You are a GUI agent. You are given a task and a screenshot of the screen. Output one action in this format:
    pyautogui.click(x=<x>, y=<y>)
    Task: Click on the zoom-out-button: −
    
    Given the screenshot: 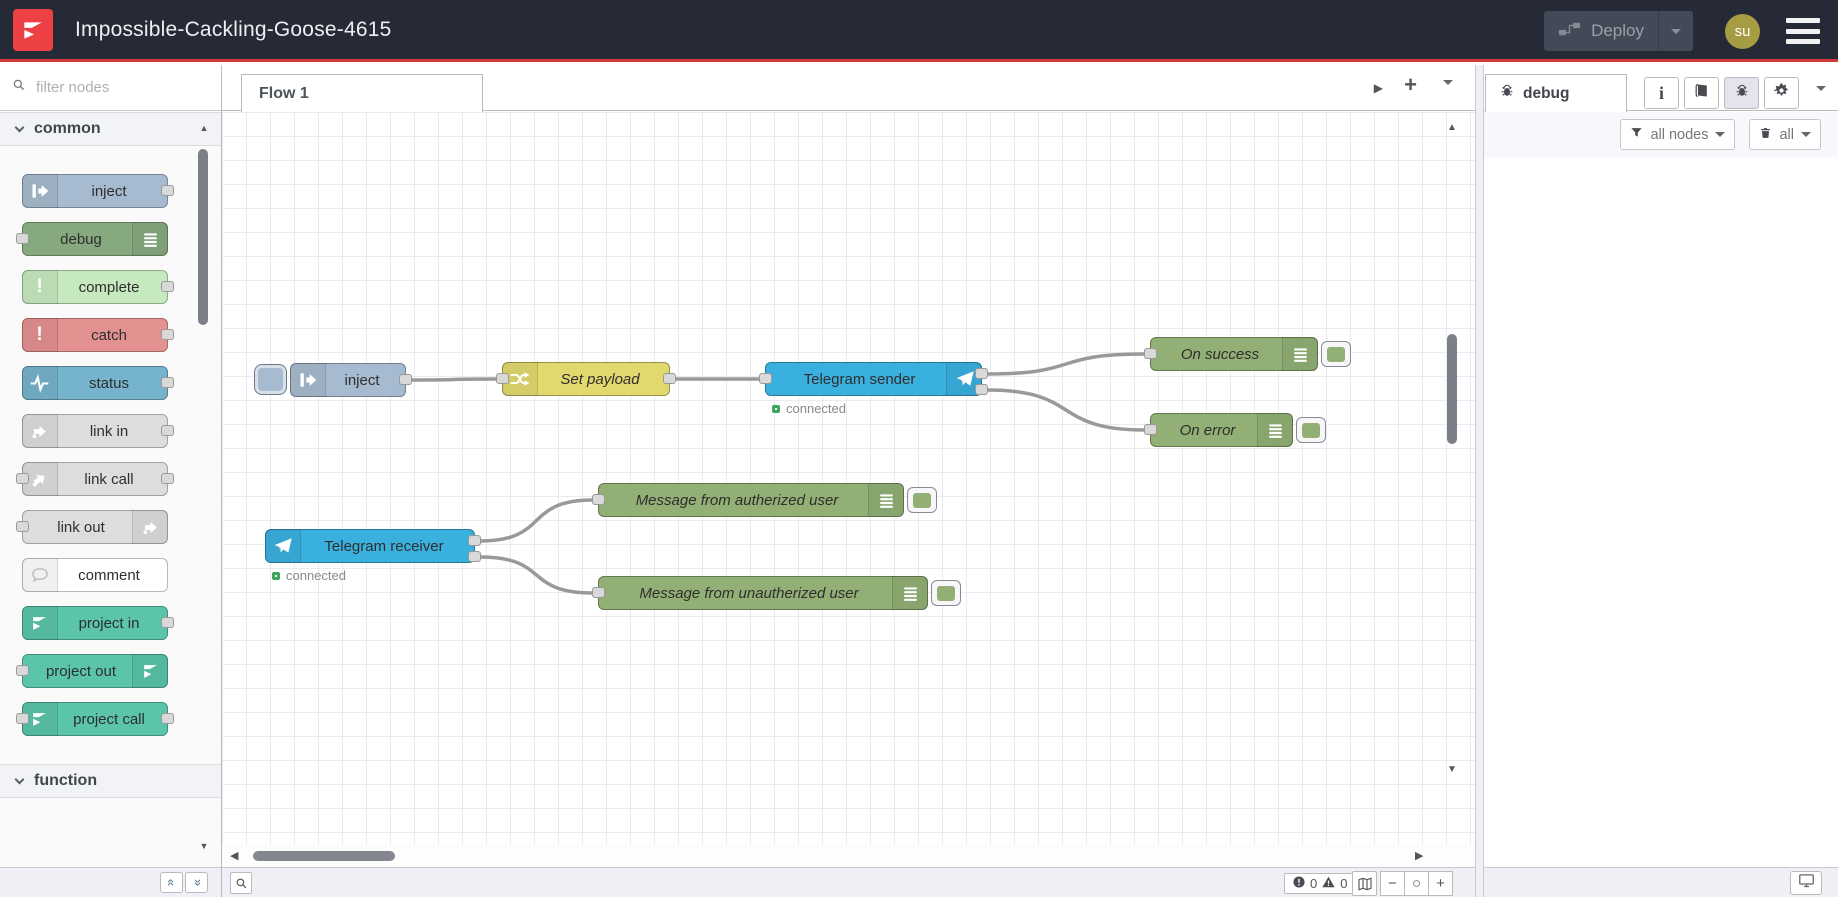 What is the action you would take?
    pyautogui.click(x=1392, y=883)
    